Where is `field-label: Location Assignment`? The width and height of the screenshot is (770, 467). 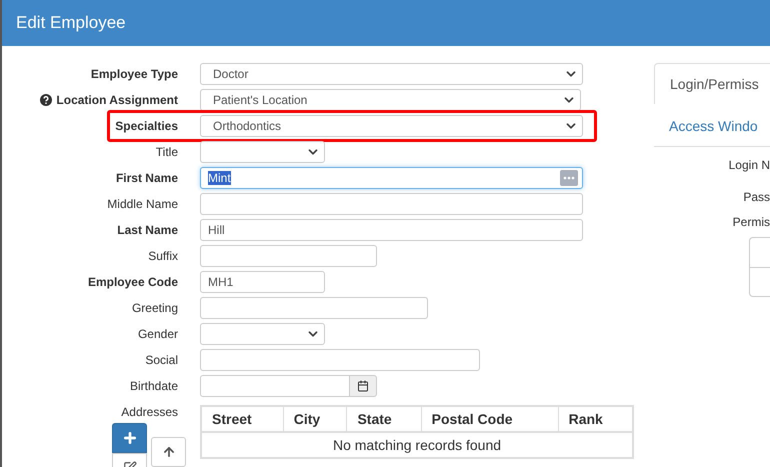
field-label: Location Assignment is located at coordinates (117, 100).